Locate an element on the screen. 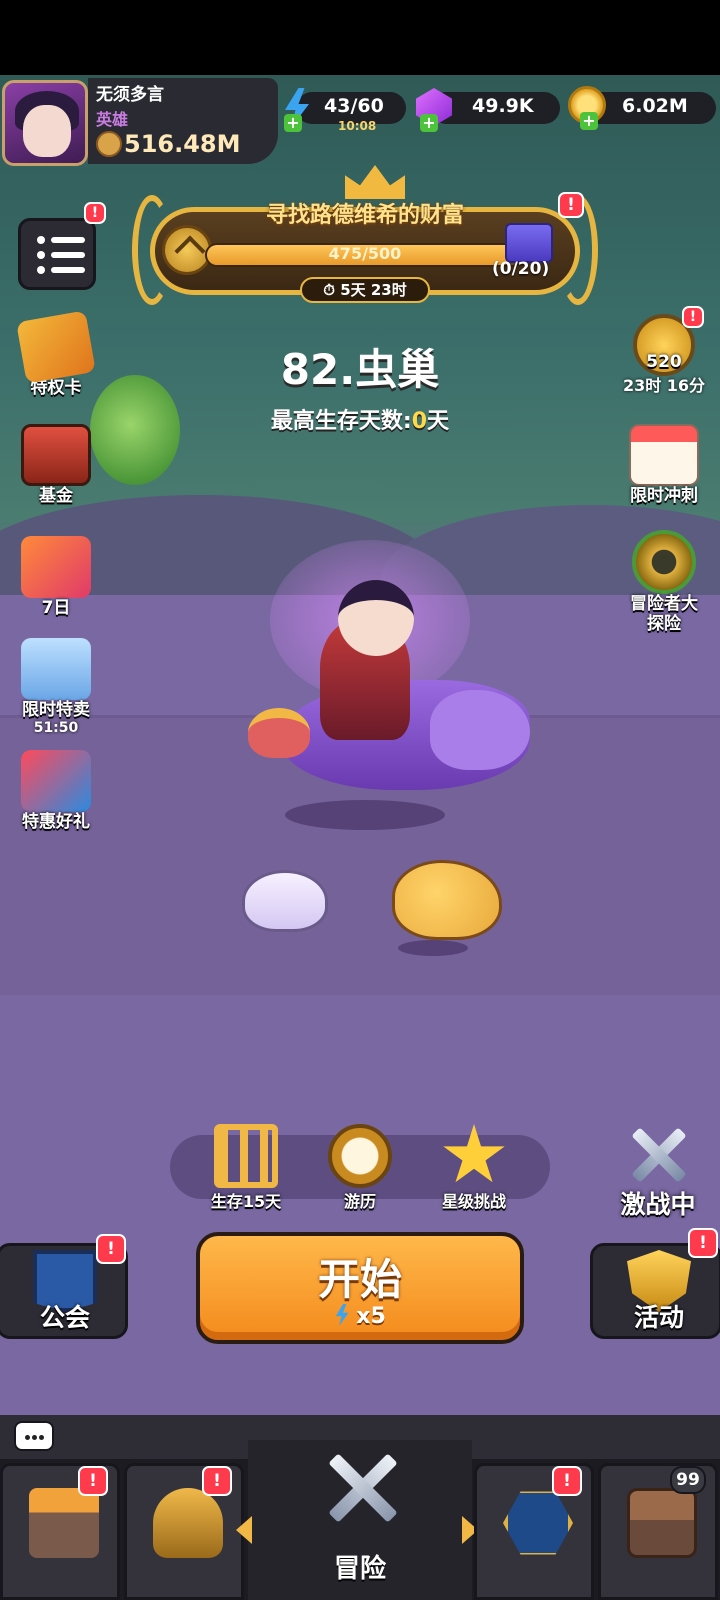 This screenshot has width=720, height=1600. start-energy-cost: x5 is located at coordinates (360, 1316).